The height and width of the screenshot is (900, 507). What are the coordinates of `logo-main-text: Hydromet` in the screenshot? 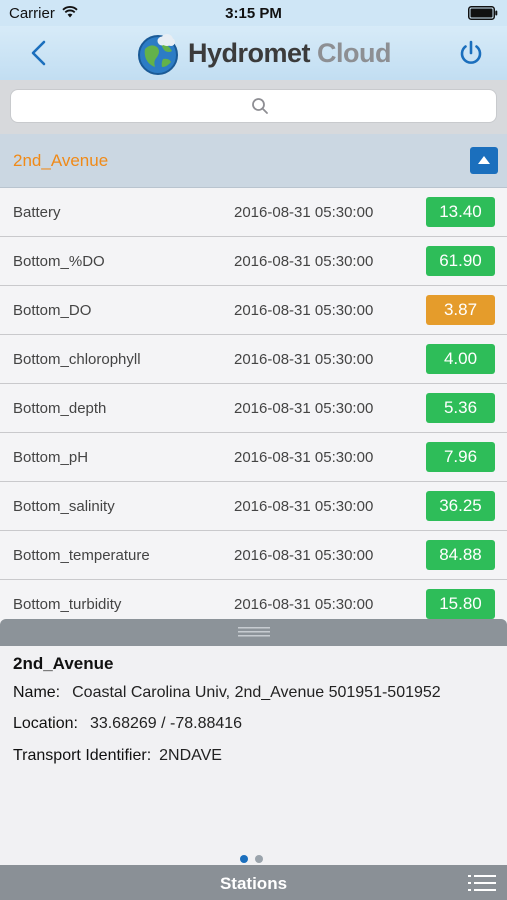 It's located at (249, 53).